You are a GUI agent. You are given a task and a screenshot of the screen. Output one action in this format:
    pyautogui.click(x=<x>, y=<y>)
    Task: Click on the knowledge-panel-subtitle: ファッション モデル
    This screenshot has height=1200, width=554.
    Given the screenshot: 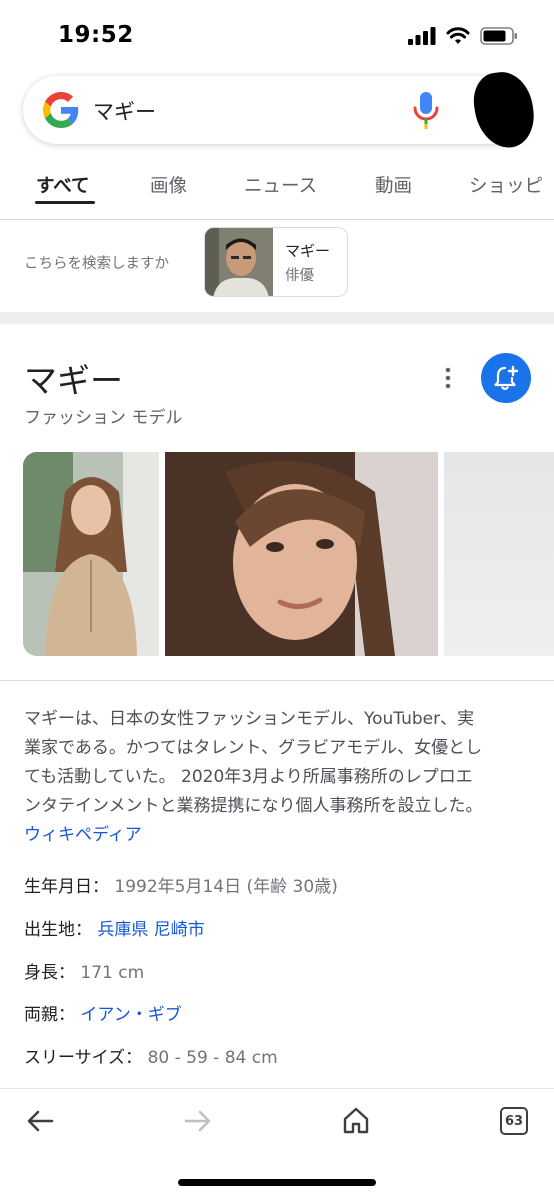 What is the action you would take?
    pyautogui.click(x=103, y=418)
    